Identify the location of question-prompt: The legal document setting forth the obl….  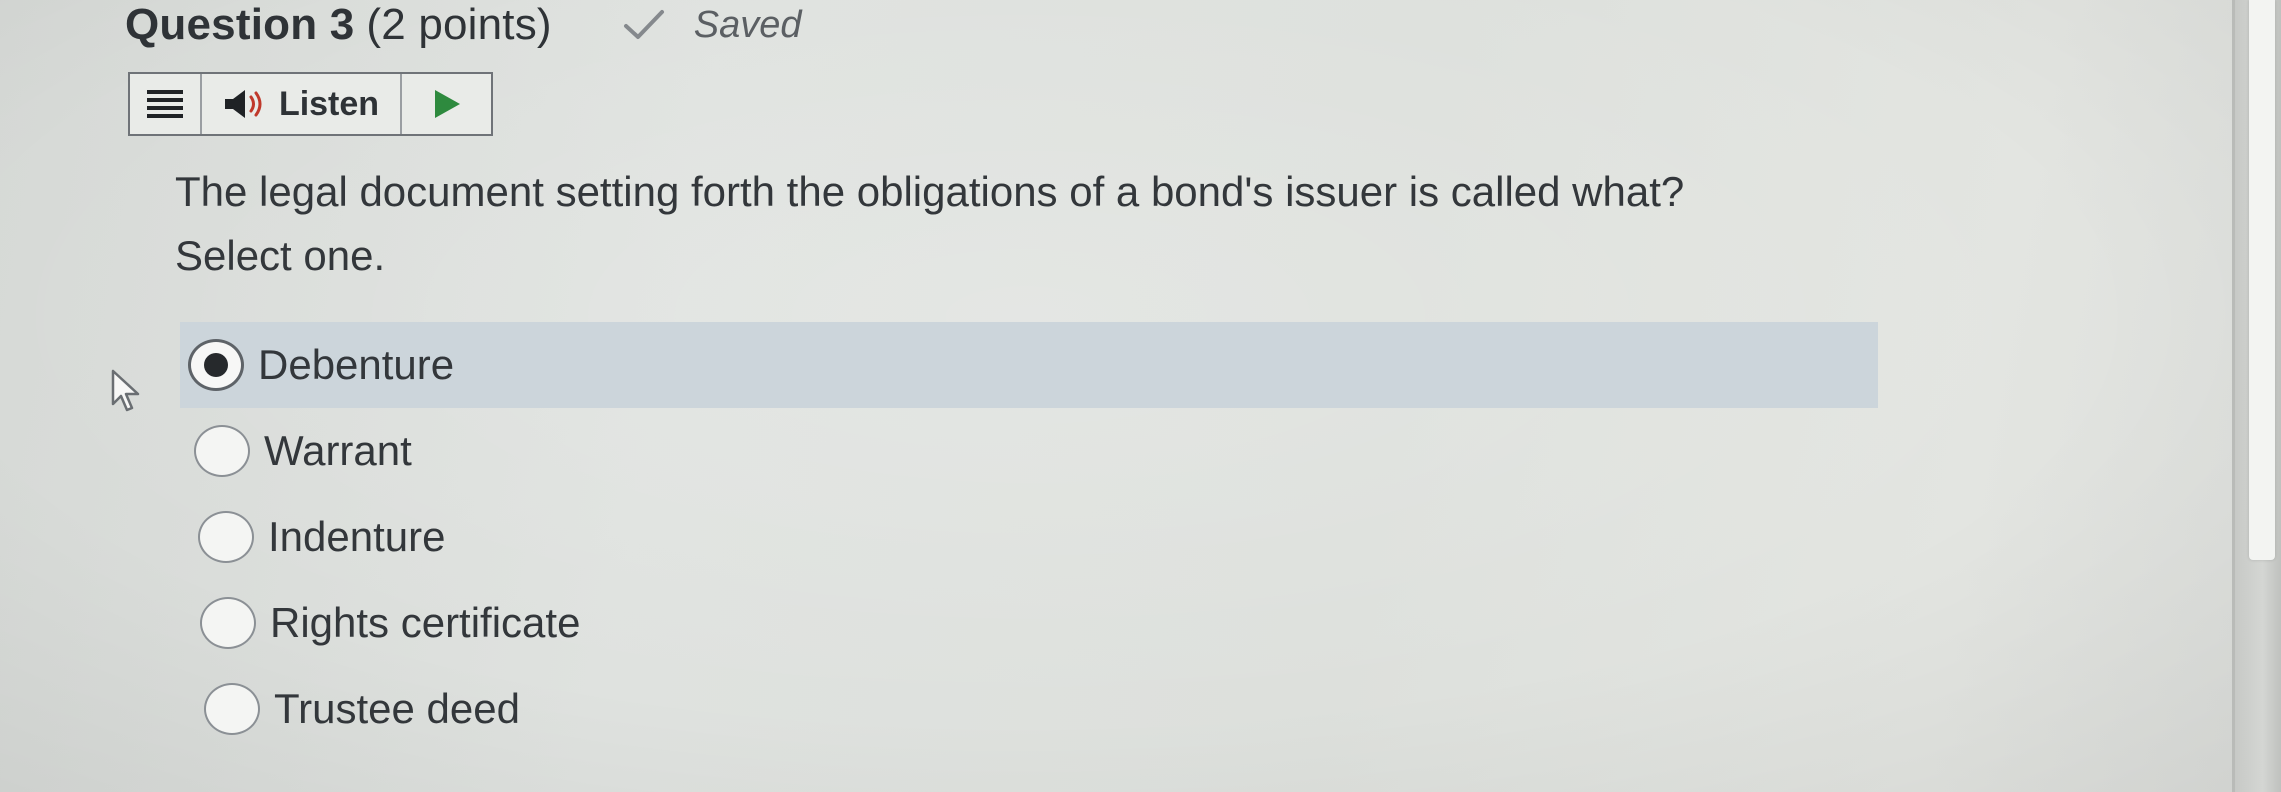
(1025, 224).